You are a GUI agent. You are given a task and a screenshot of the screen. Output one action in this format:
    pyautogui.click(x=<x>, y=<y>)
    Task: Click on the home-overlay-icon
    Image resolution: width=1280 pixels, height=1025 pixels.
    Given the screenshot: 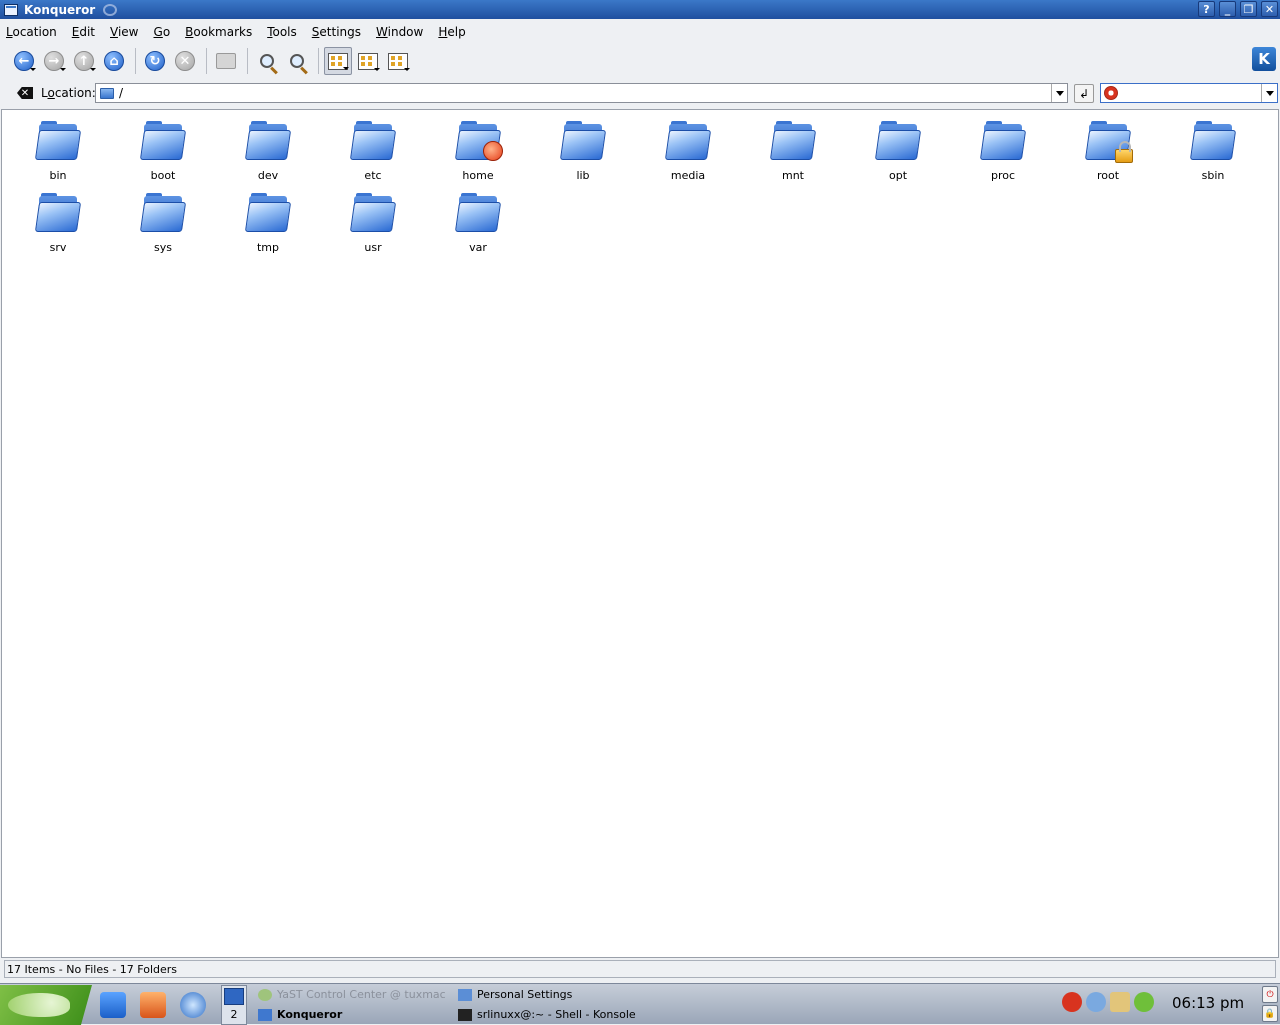 What is the action you would take?
    pyautogui.click(x=493, y=151)
    